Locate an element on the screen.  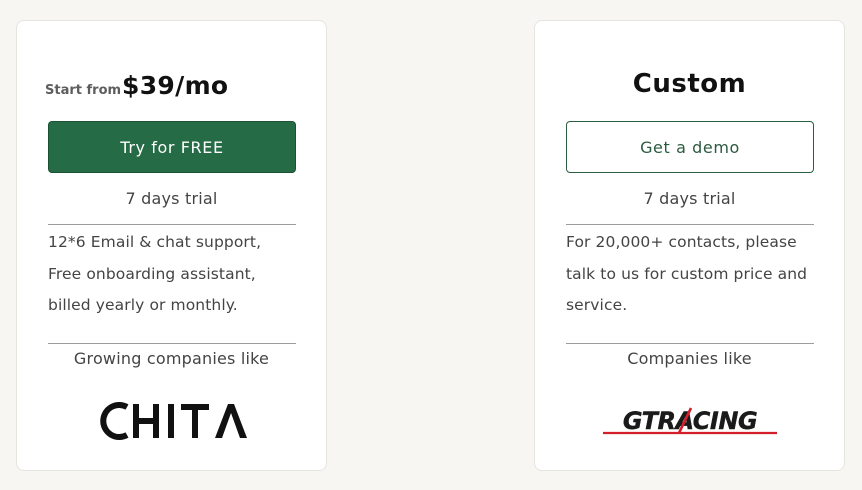
try-free-button: Try for FREE is located at coordinates (172, 147).